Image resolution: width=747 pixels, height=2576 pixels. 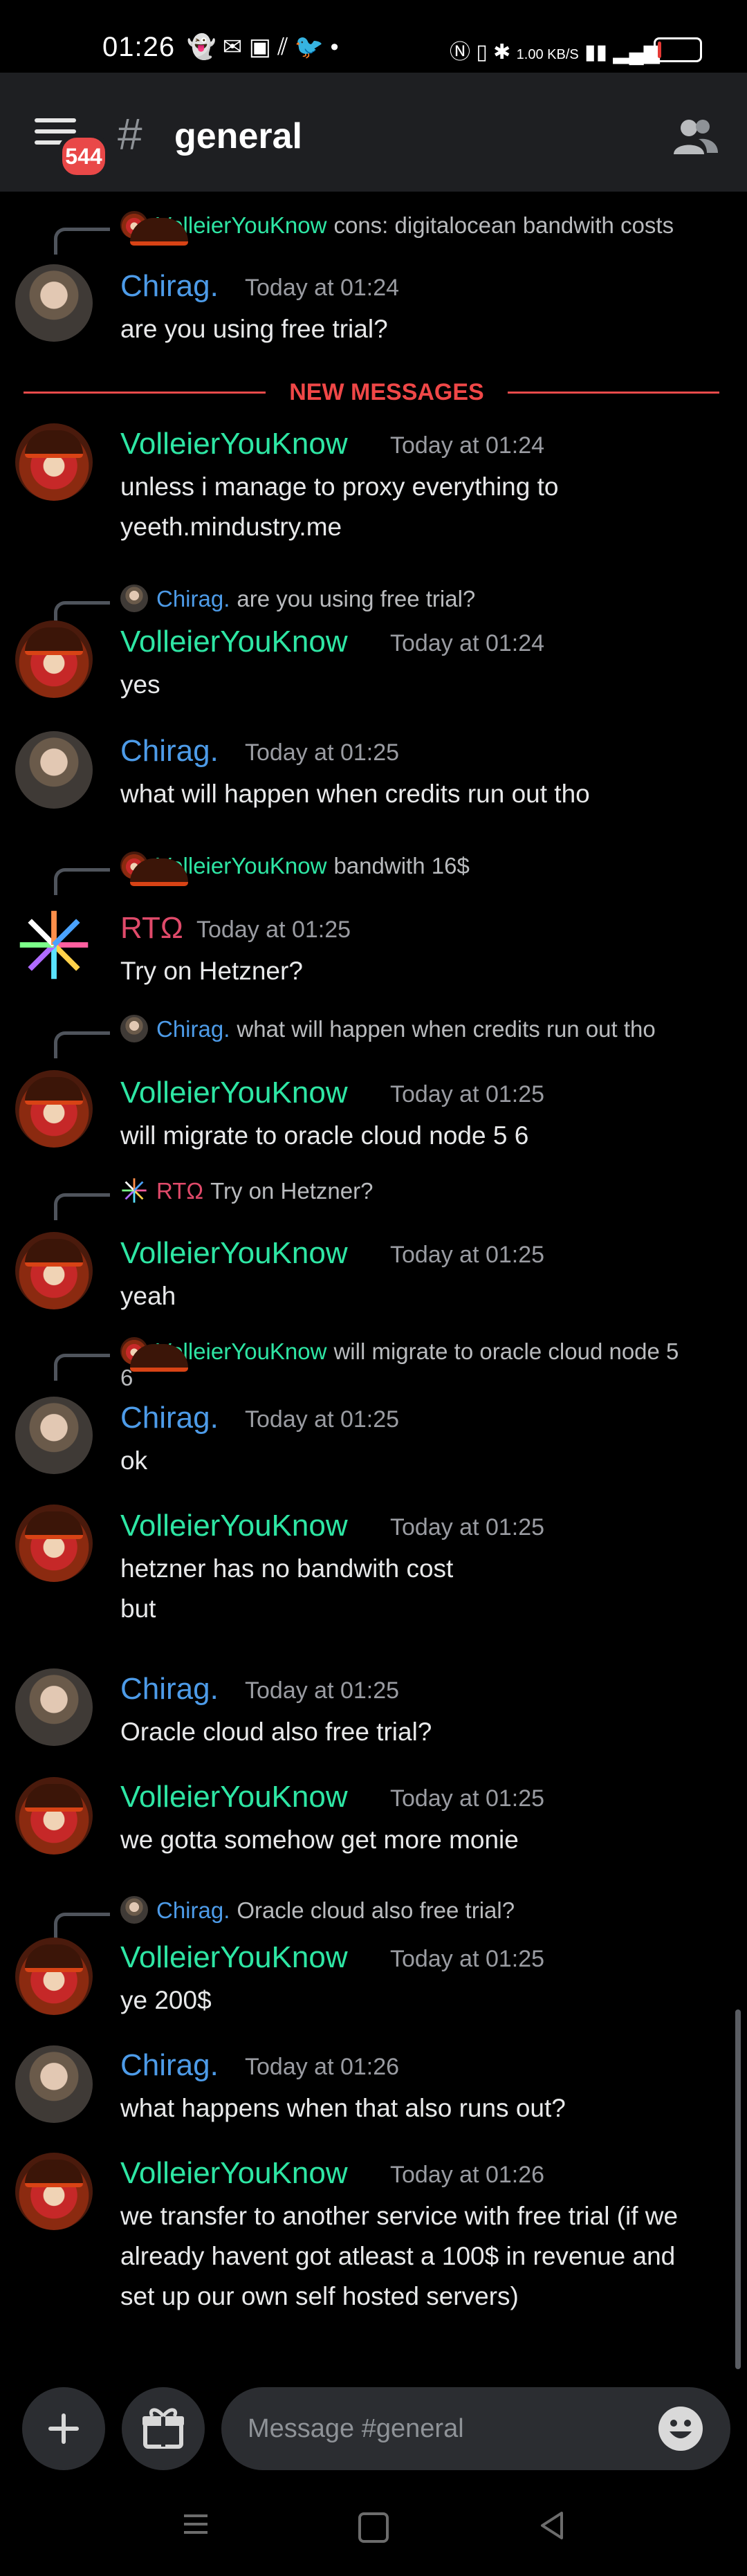 I want to click on recents-icon, so click(x=196, y=2526).